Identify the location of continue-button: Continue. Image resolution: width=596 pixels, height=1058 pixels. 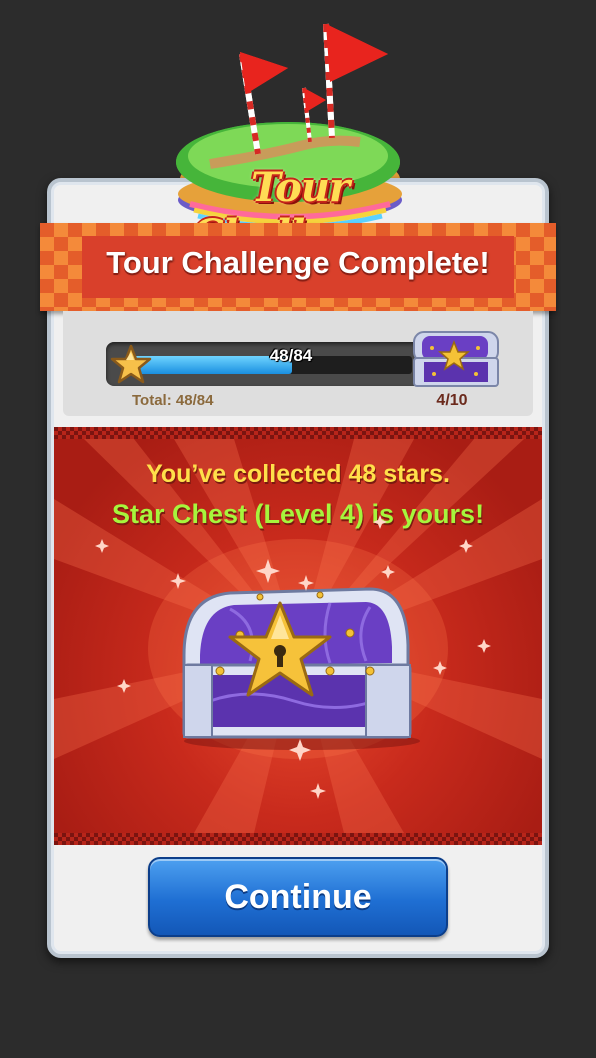
(298, 897).